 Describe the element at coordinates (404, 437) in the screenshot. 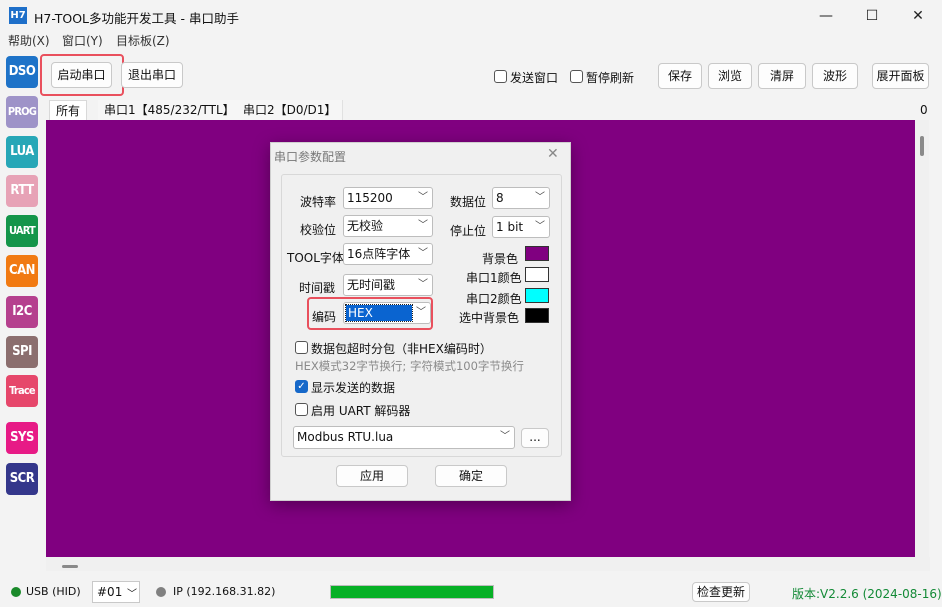

I see `decoder-select: Modbus RTU.lua ﹀` at that location.